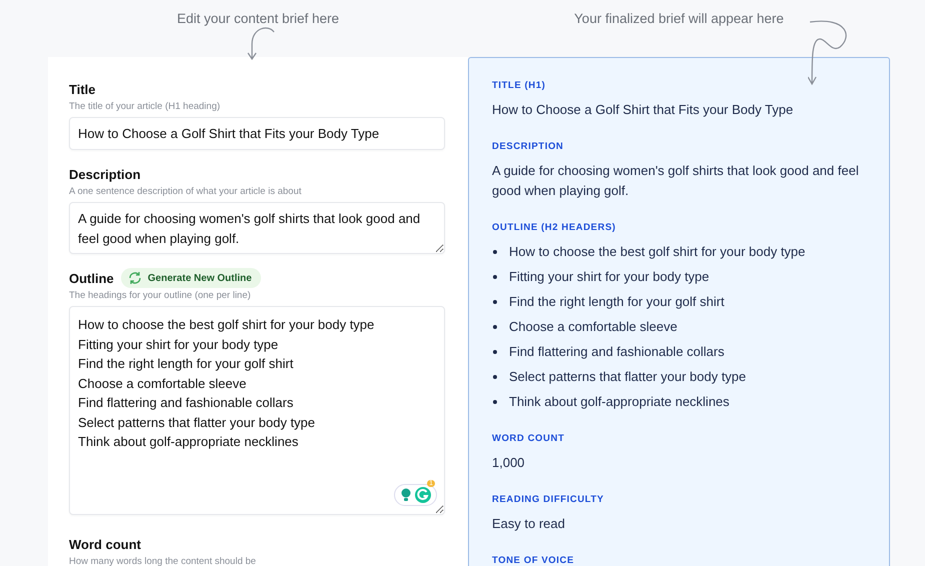 The height and width of the screenshot is (566, 925). I want to click on refresh-icon, so click(135, 278).